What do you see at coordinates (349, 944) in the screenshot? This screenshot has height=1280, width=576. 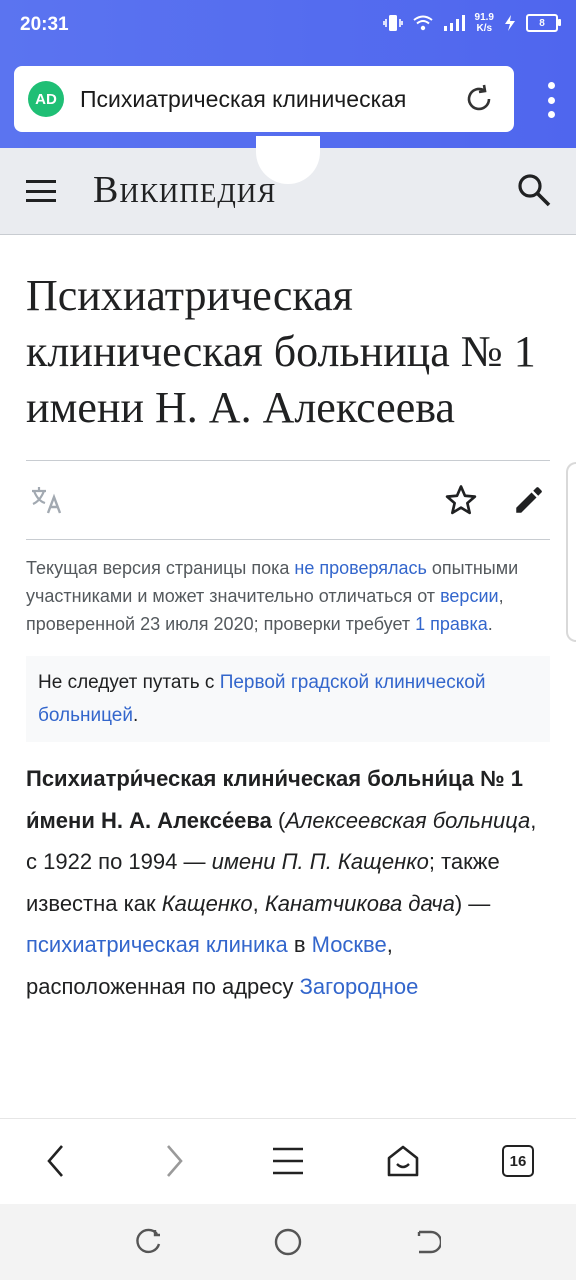 I see `moscow-link: Москве` at bounding box center [349, 944].